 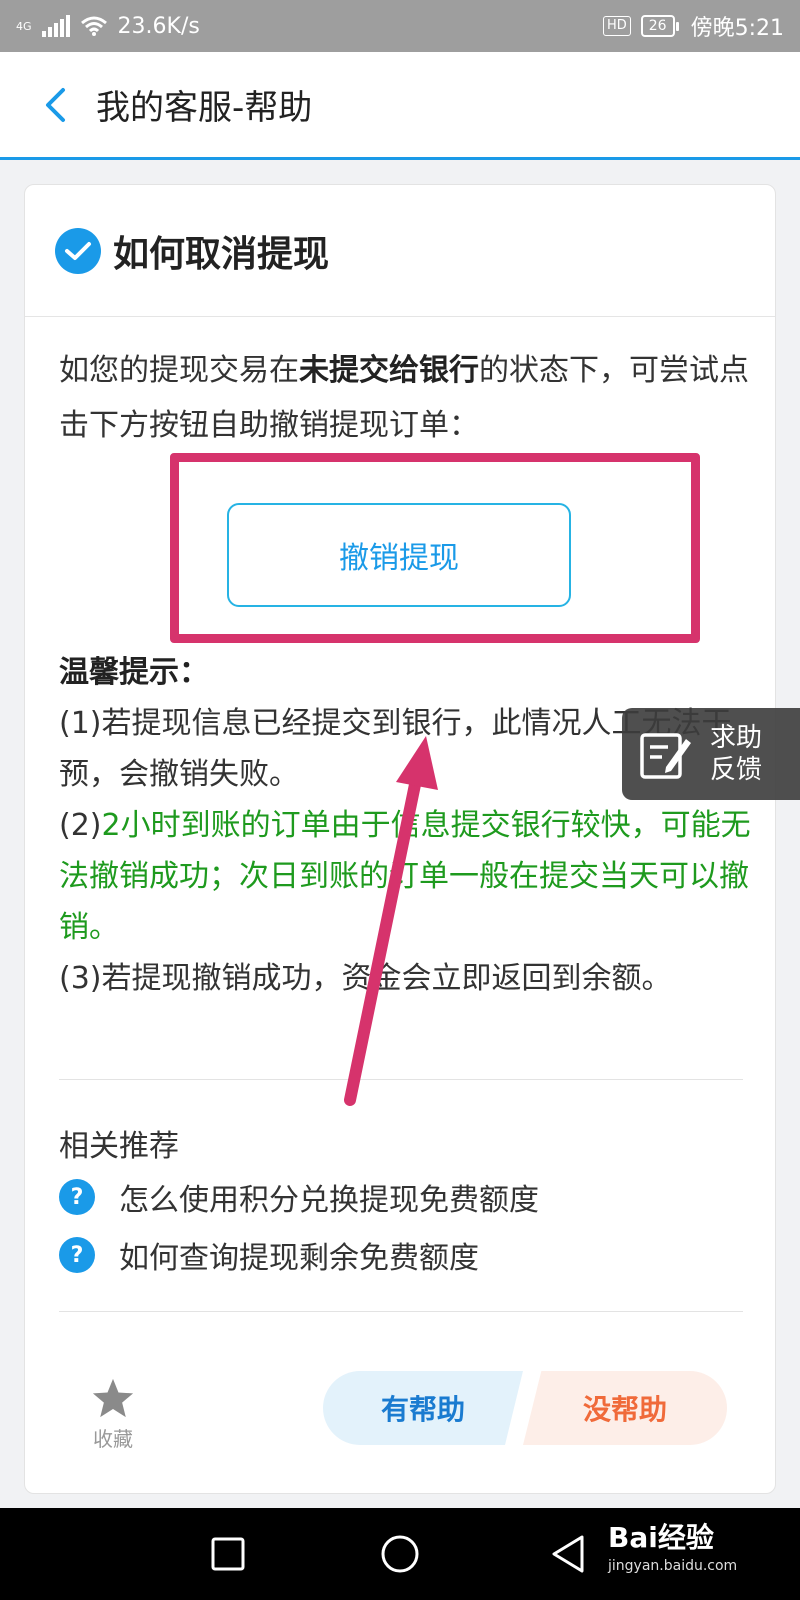 What do you see at coordinates (93, 26) in the screenshot?
I see `wifi-icon` at bounding box center [93, 26].